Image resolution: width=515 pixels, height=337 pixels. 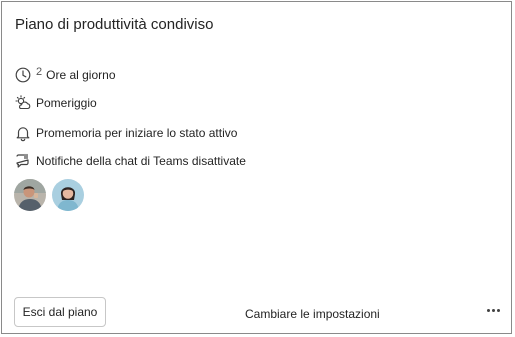 I want to click on leave-plan-button: Esci dal piano, so click(x=60, y=312).